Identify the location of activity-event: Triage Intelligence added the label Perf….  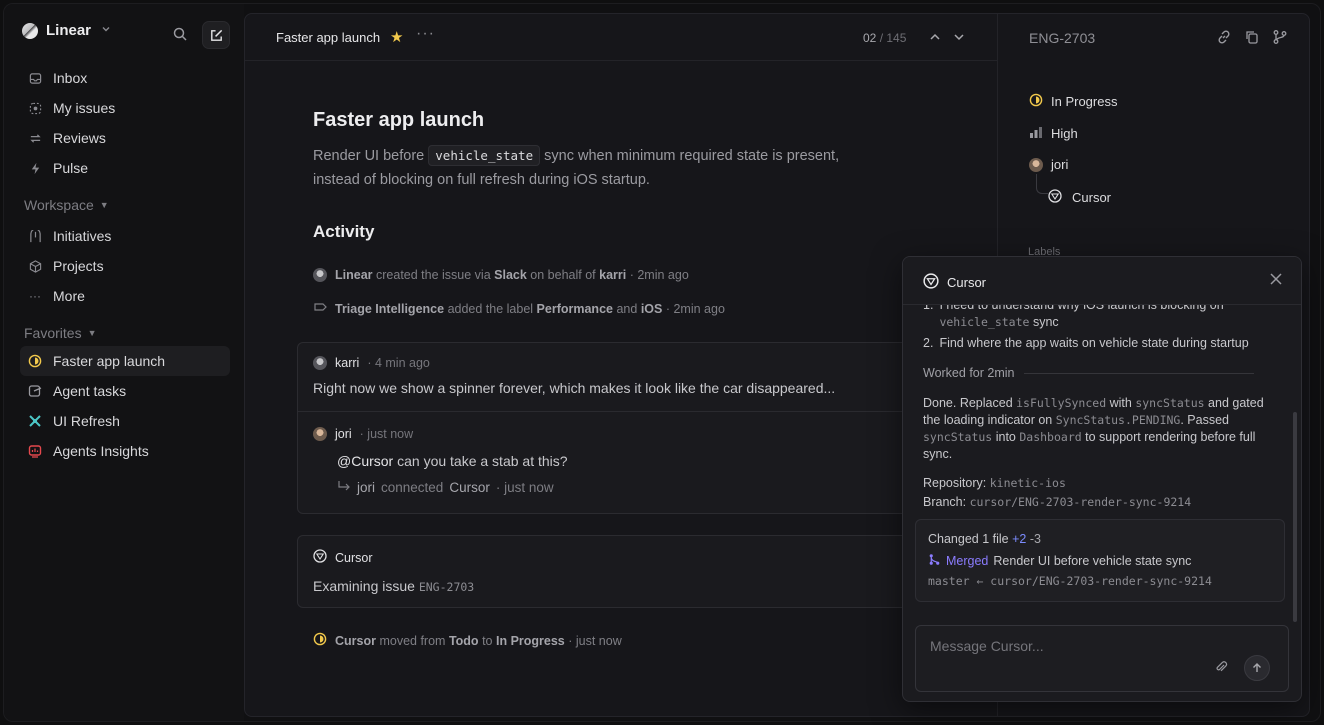
(519, 308).